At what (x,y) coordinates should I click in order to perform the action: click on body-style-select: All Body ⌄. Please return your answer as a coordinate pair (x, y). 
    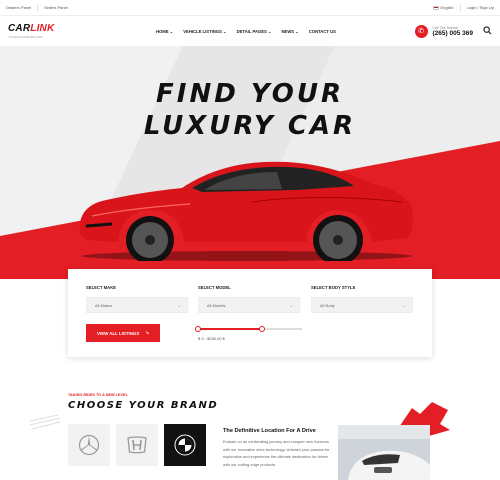
    Looking at the image, I should click on (362, 305).